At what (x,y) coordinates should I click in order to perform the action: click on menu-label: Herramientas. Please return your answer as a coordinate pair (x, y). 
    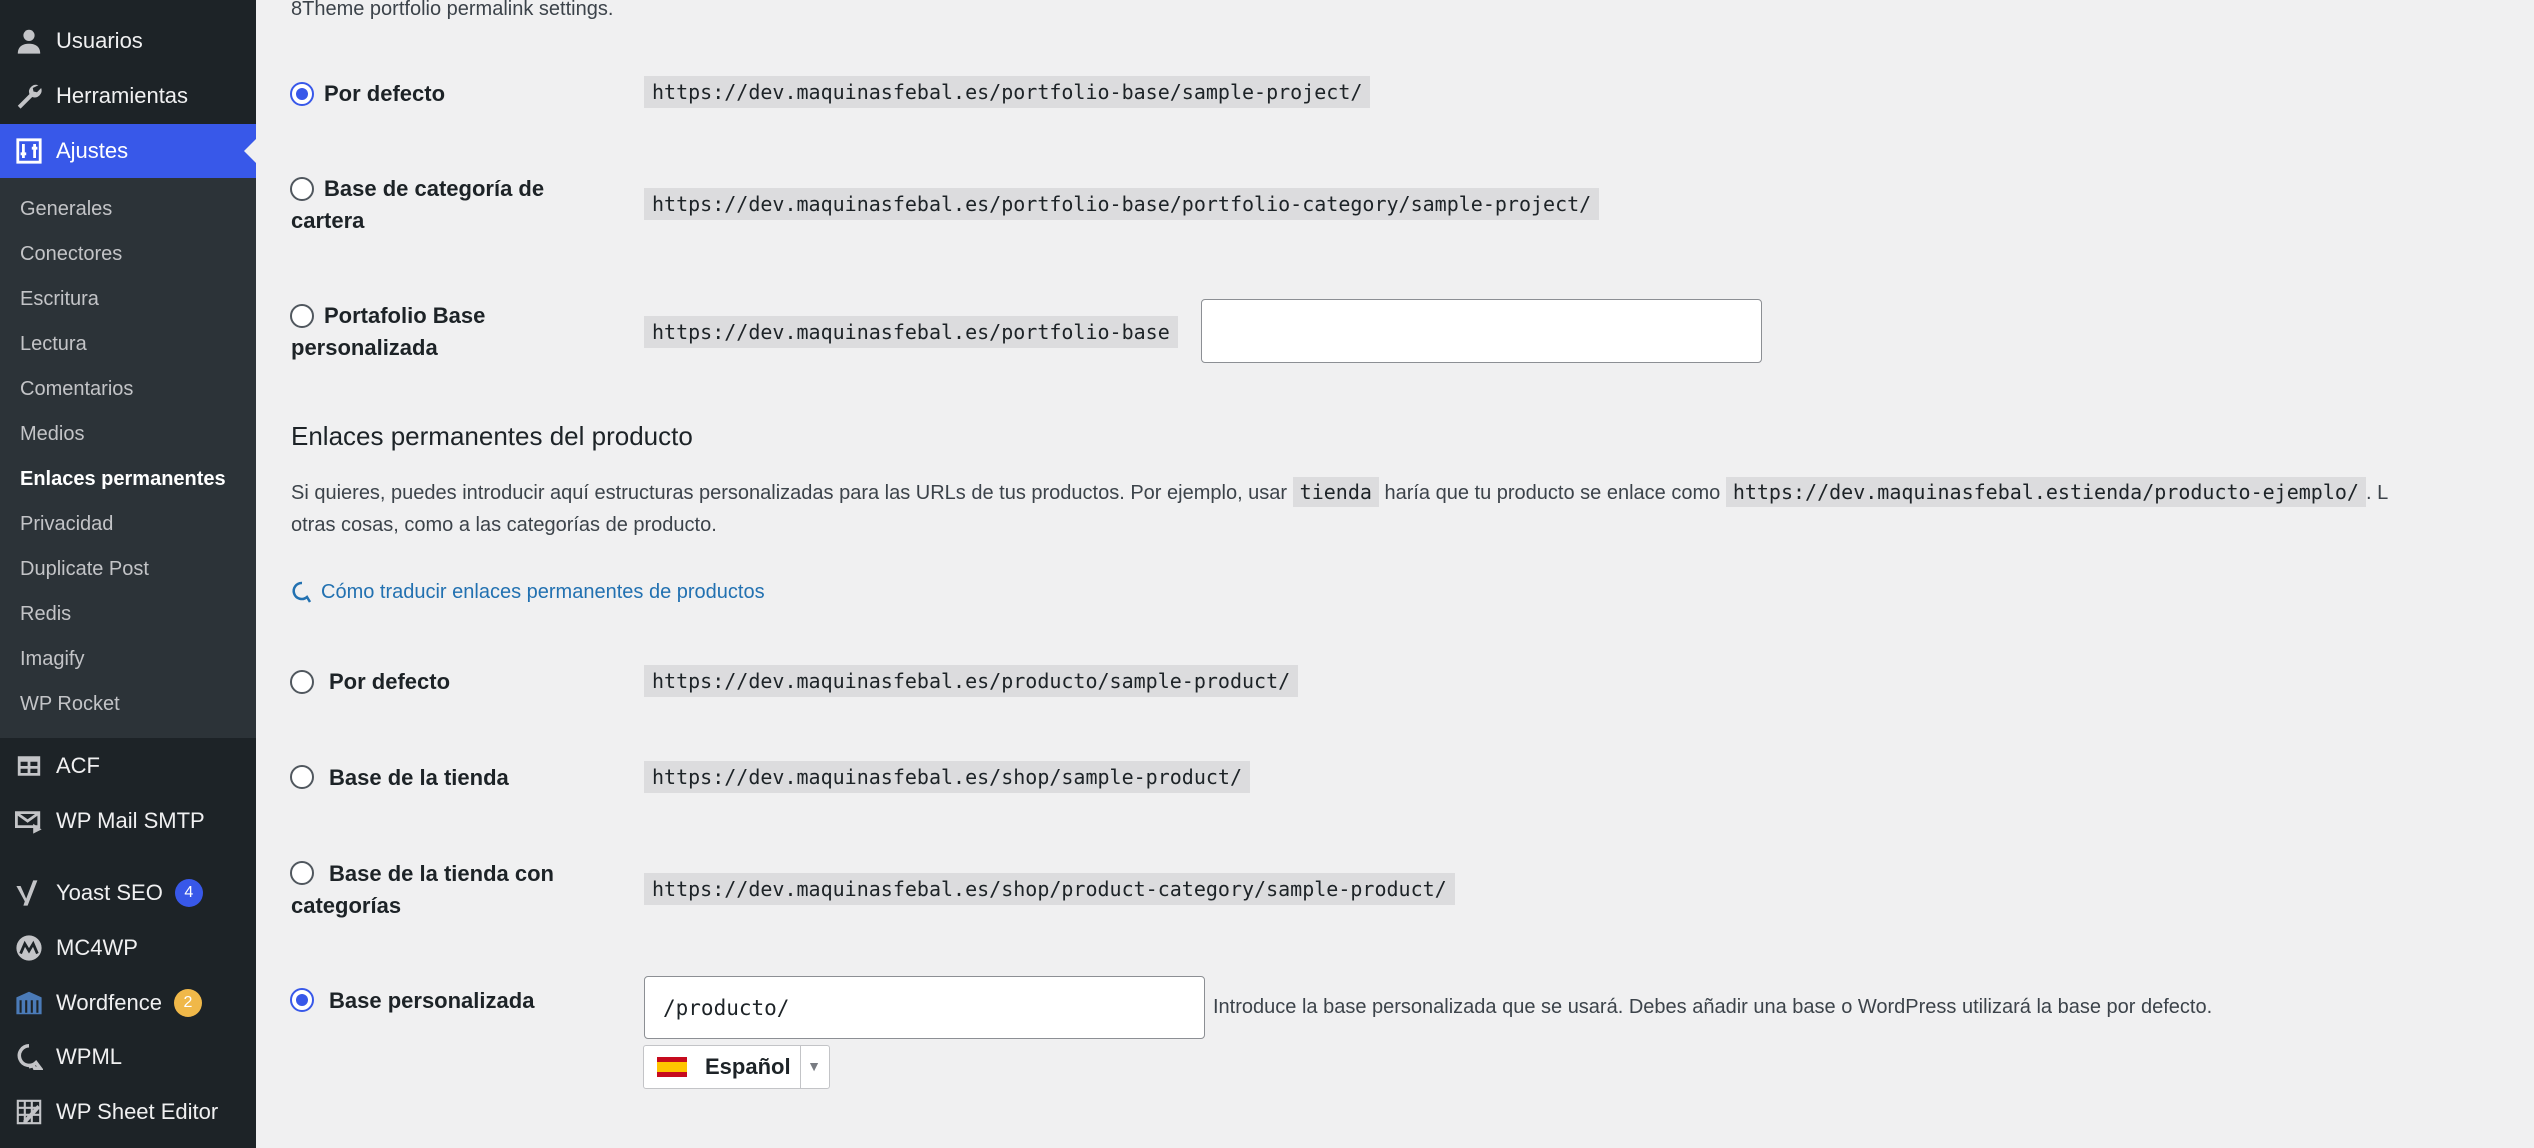
    Looking at the image, I should click on (122, 95).